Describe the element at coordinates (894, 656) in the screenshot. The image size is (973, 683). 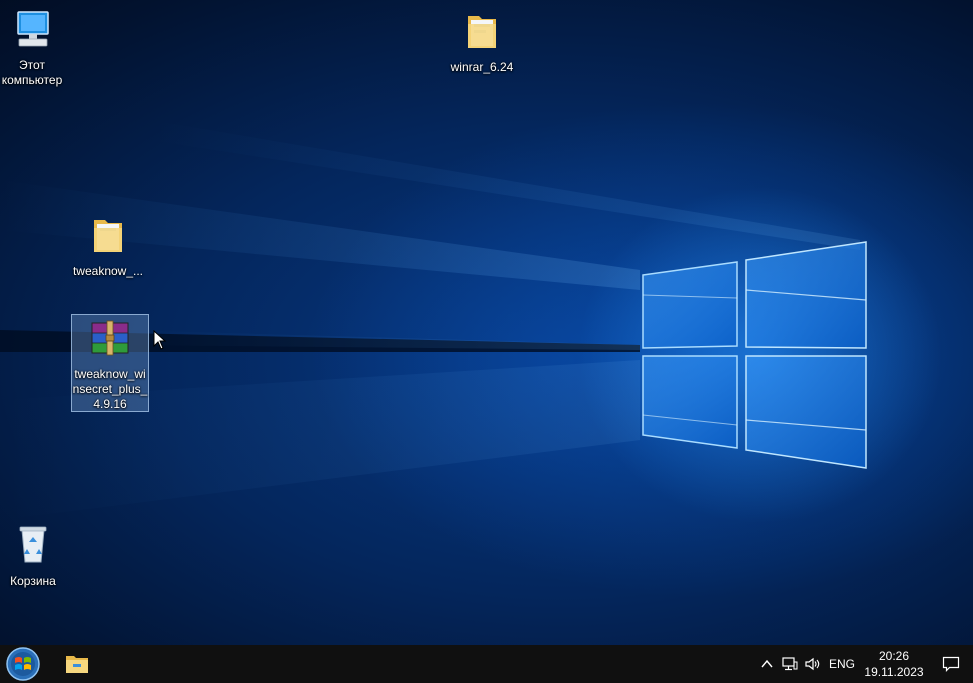
I see `clock-time: 20:26` at that location.